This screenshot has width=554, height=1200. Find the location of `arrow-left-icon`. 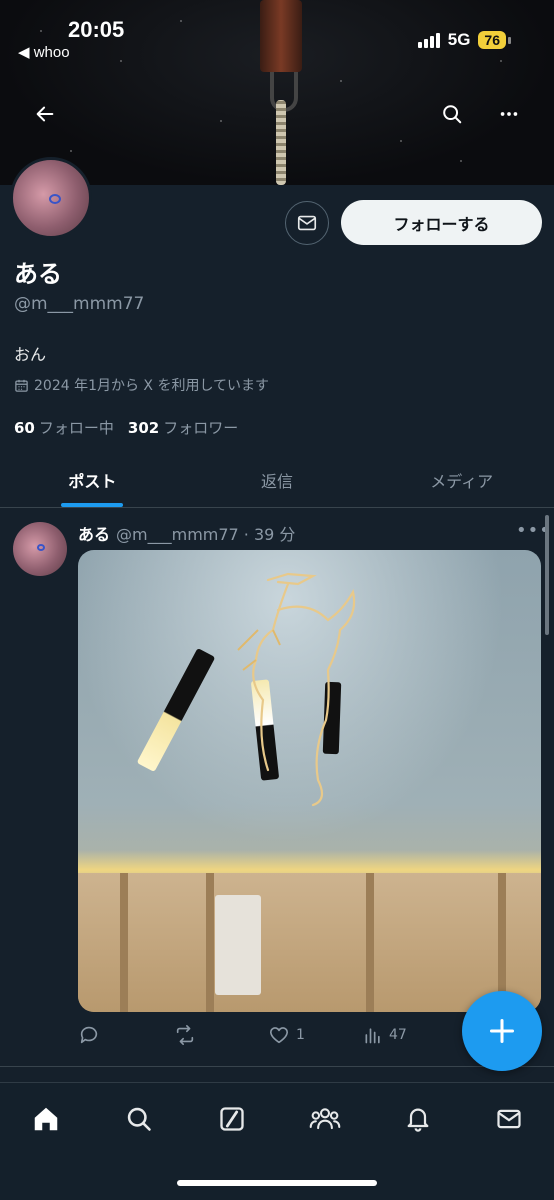

arrow-left-icon is located at coordinates (45, 114).